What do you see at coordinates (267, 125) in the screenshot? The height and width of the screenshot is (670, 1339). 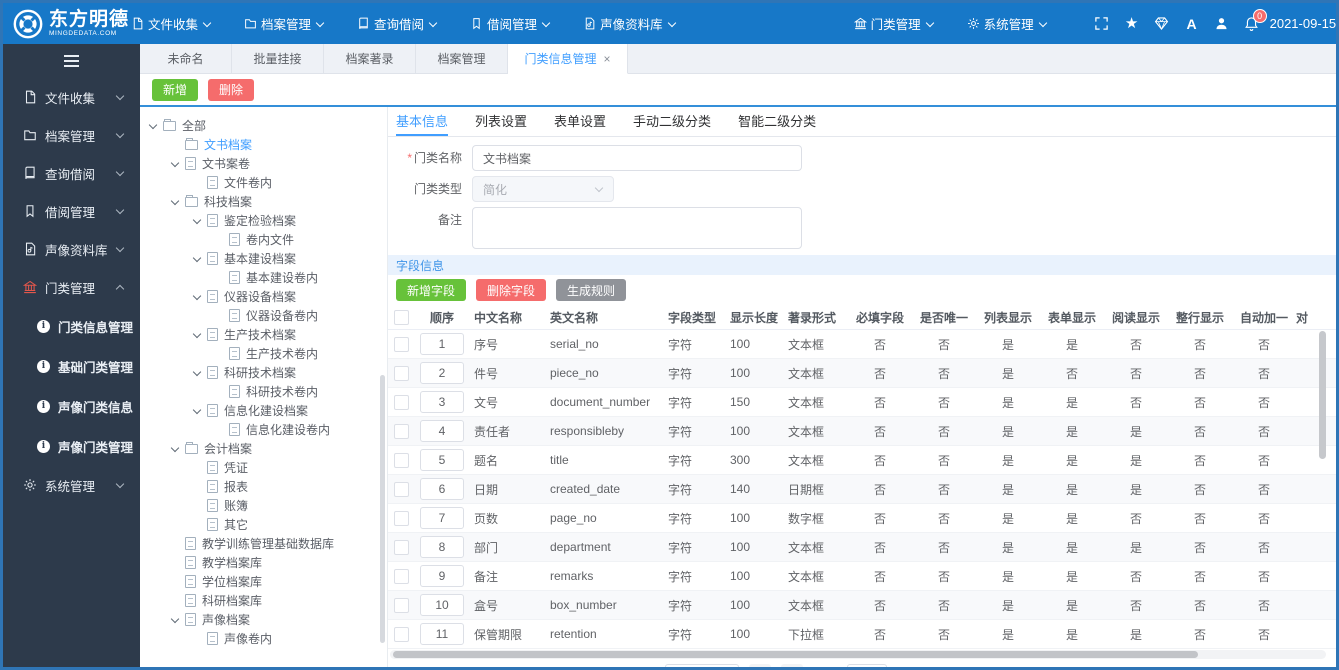 I see `tree-item: 全部` at bounding box center [267, 125].